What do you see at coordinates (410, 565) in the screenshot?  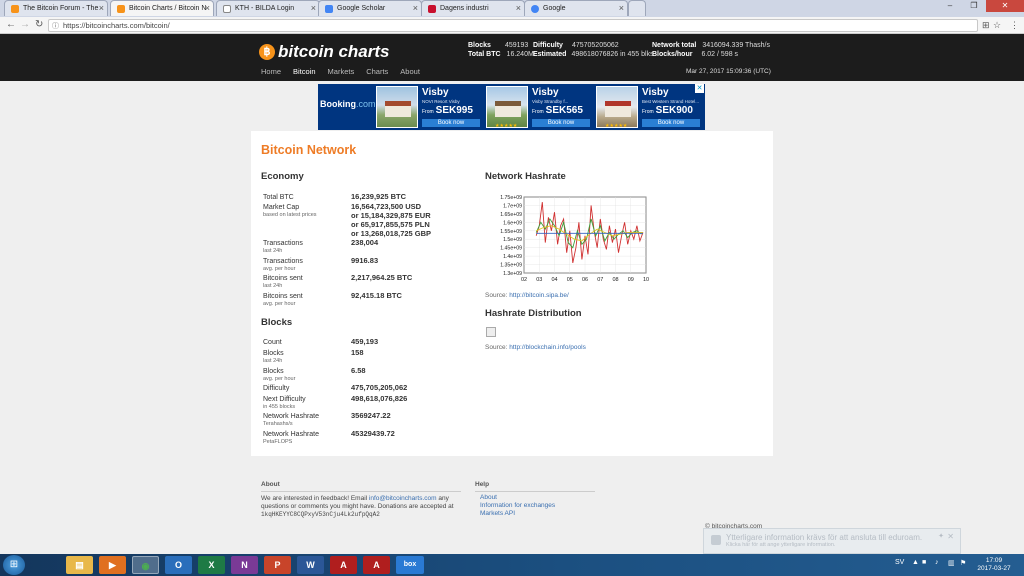 I see `box-icon: box` at bounding box center [410, 565].